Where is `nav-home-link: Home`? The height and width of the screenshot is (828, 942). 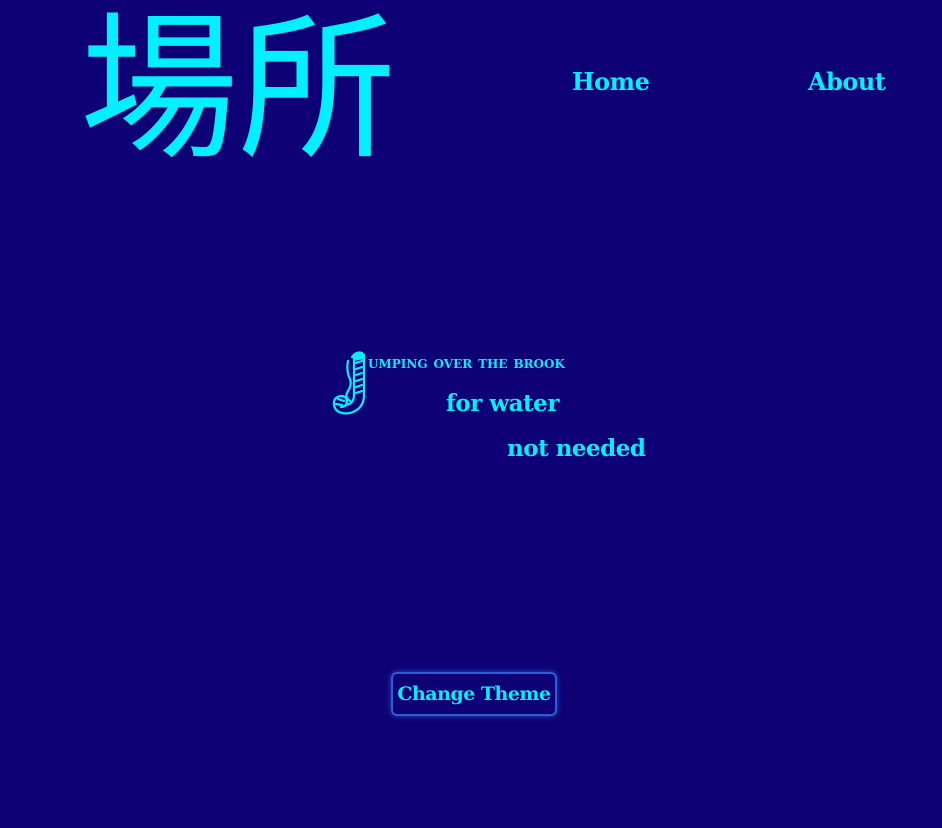
nav-home-link: Home is located at coordinates (611, 82).